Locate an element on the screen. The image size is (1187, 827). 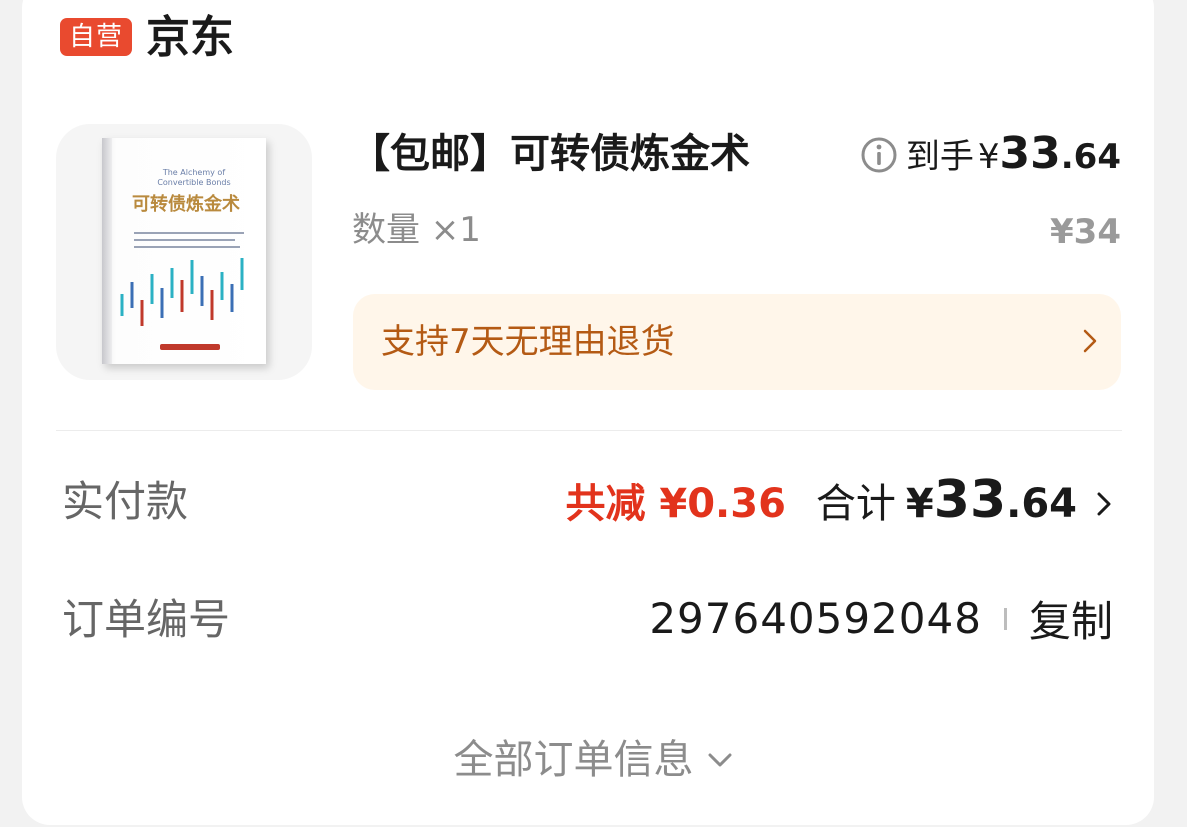
final-price: 到手 ¥ 33 .64 is located at coordinates (990, 153).